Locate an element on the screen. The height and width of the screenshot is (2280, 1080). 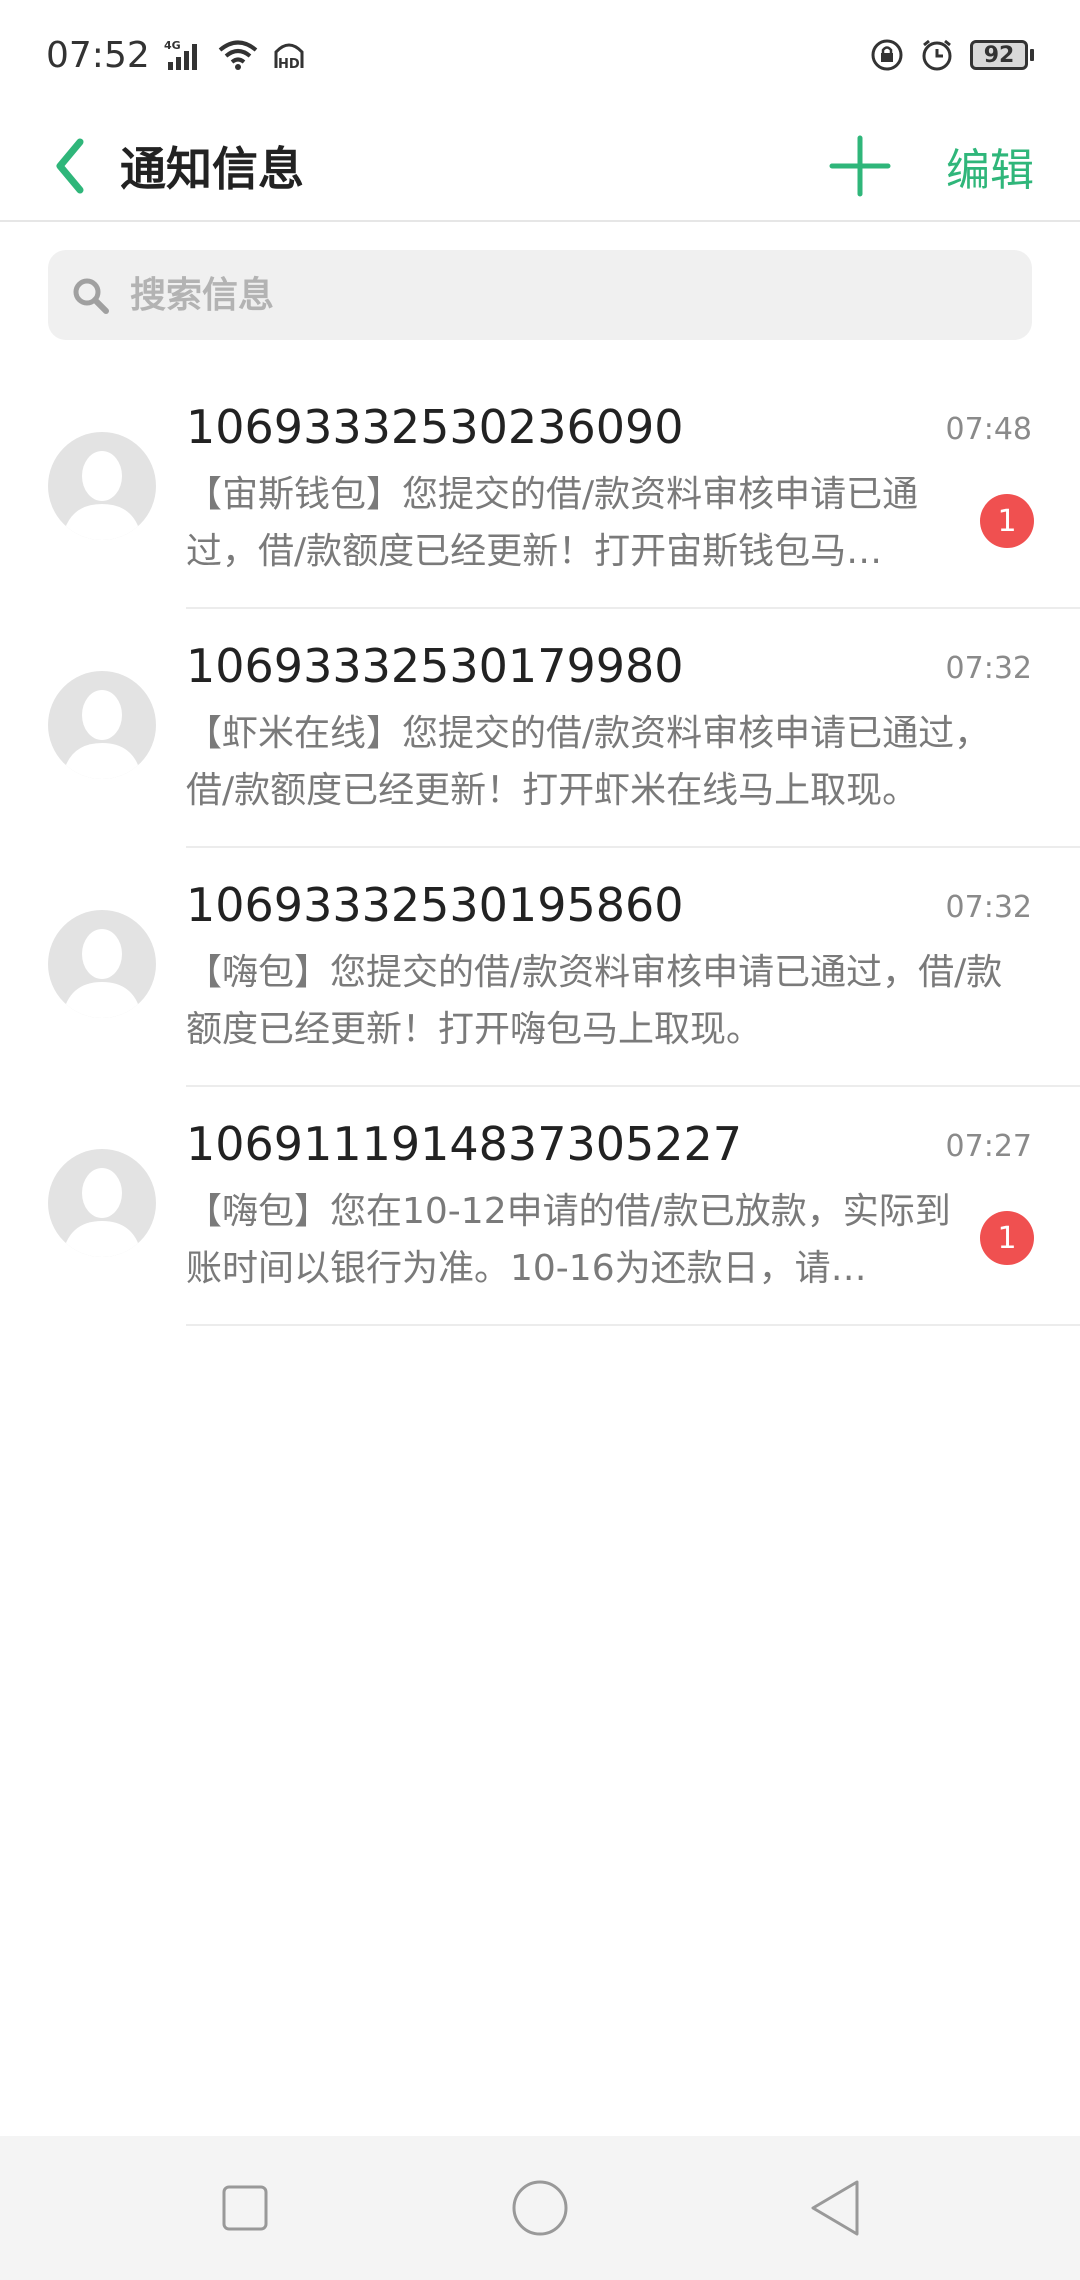
search-icon is located at coordinates (91, 296).